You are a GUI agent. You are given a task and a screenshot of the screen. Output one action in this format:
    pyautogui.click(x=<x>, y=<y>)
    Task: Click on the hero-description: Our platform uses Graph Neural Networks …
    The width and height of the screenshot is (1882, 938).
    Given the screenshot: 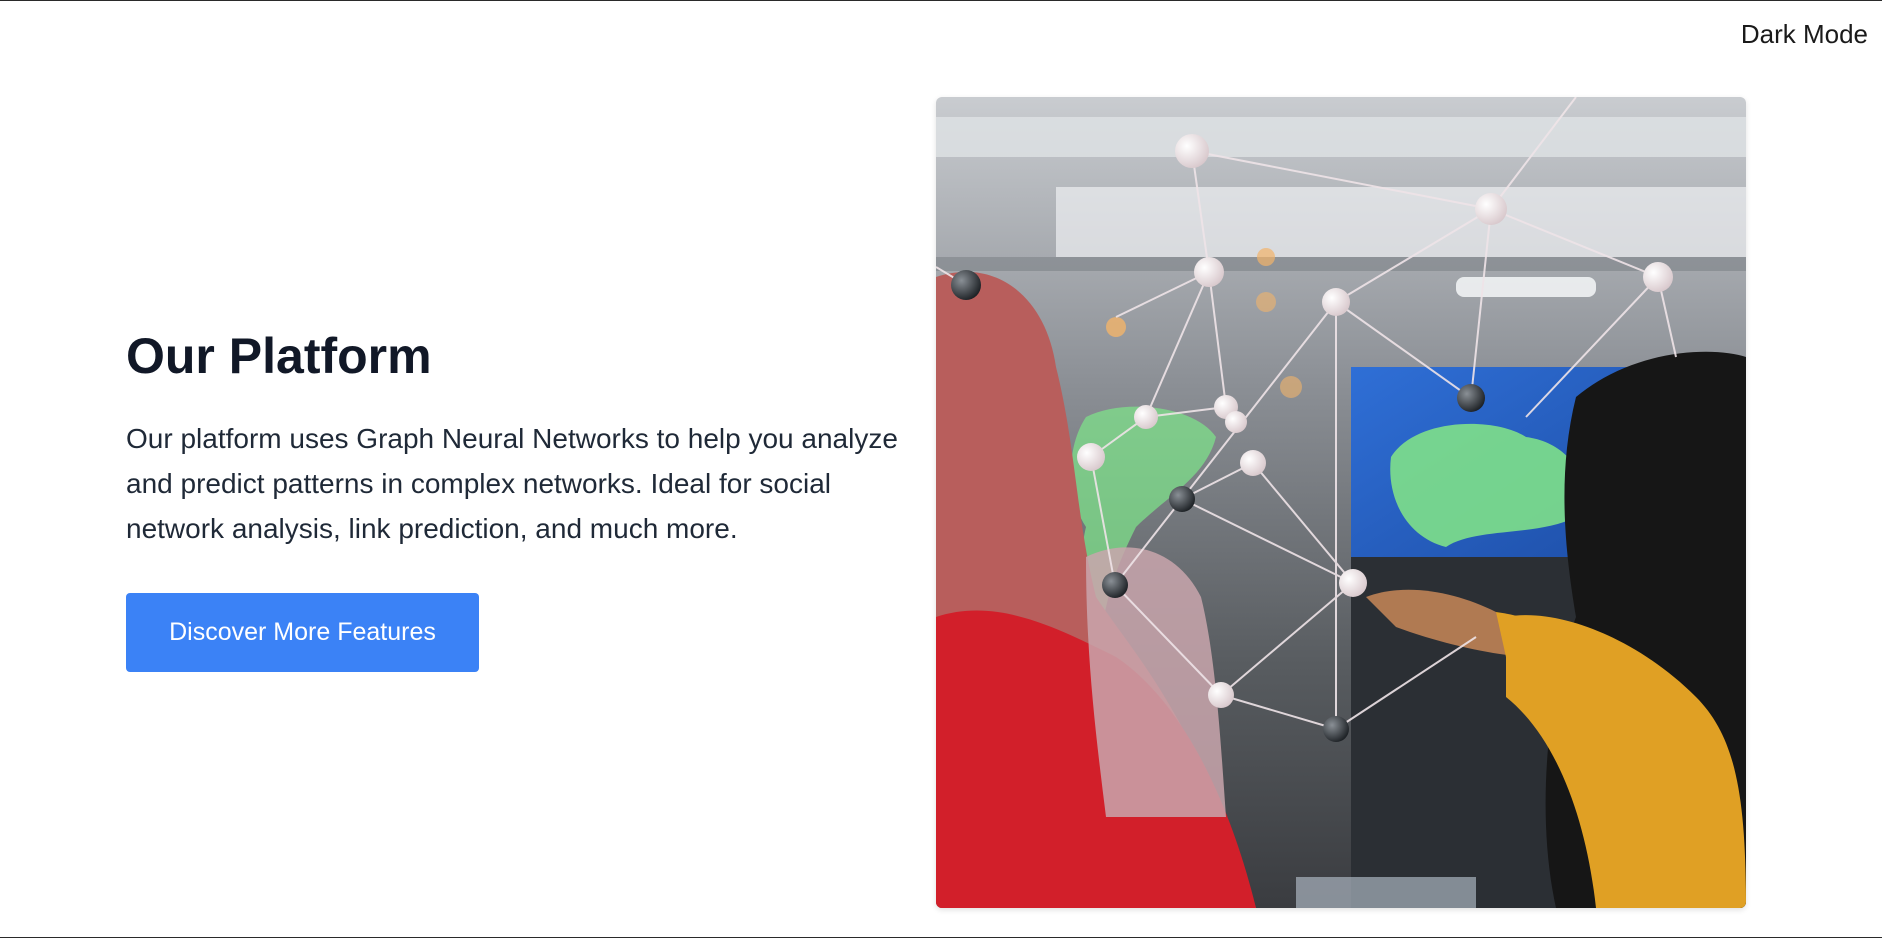 What is the action you would take?
    pyautogui.click(x=512, y=483)
    